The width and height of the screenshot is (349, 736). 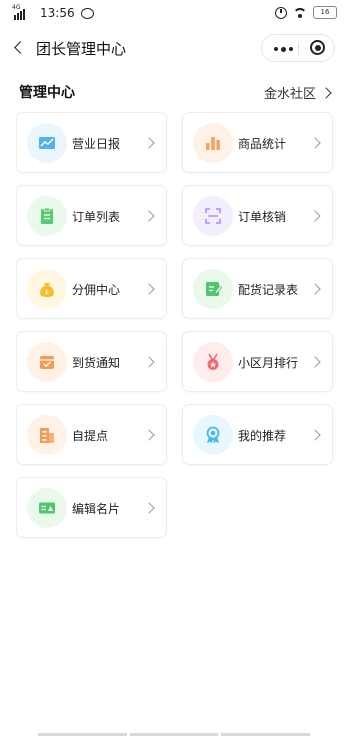 I want to click on building-icon, so click(x=47, y=435).